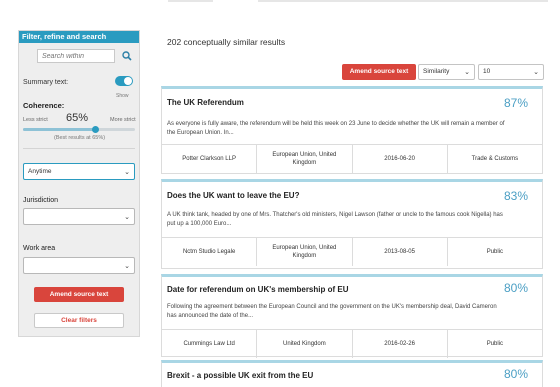 This screenshot has height=387, width=560. I want to click on work-area-select: ⌄, so click(79, 265).